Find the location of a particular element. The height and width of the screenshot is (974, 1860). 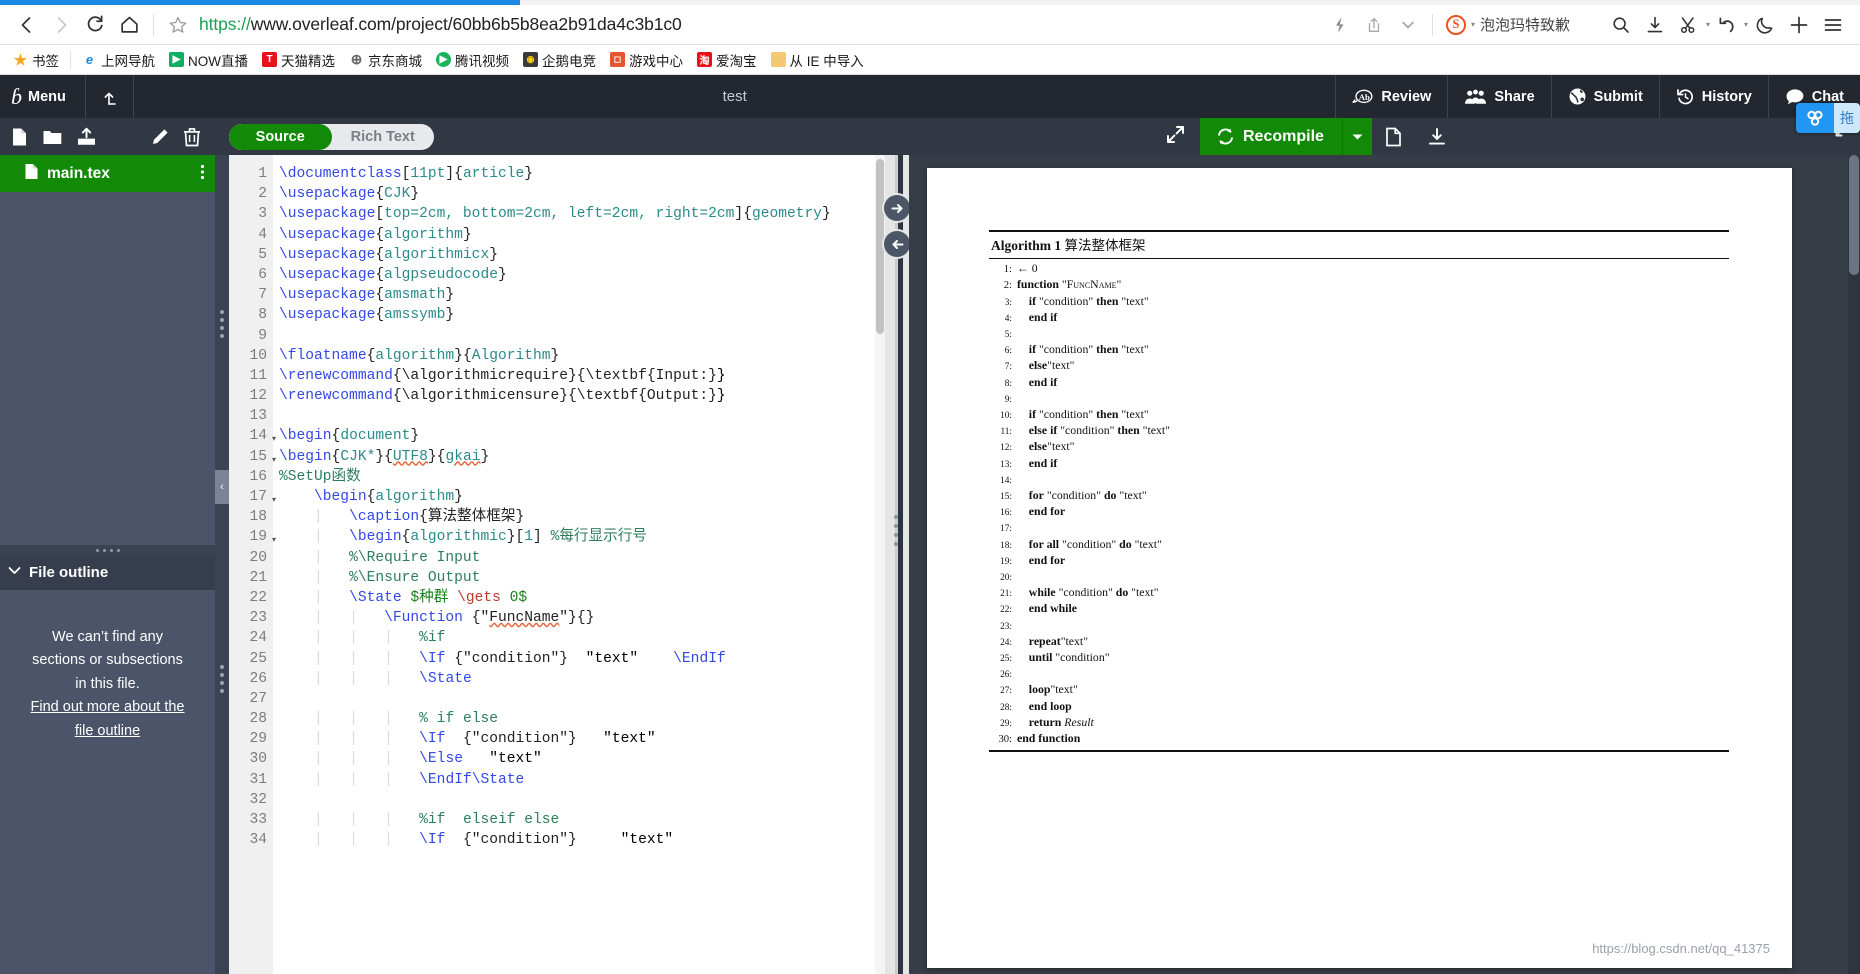

scissors-icon is located at coordinates (1689, 25).